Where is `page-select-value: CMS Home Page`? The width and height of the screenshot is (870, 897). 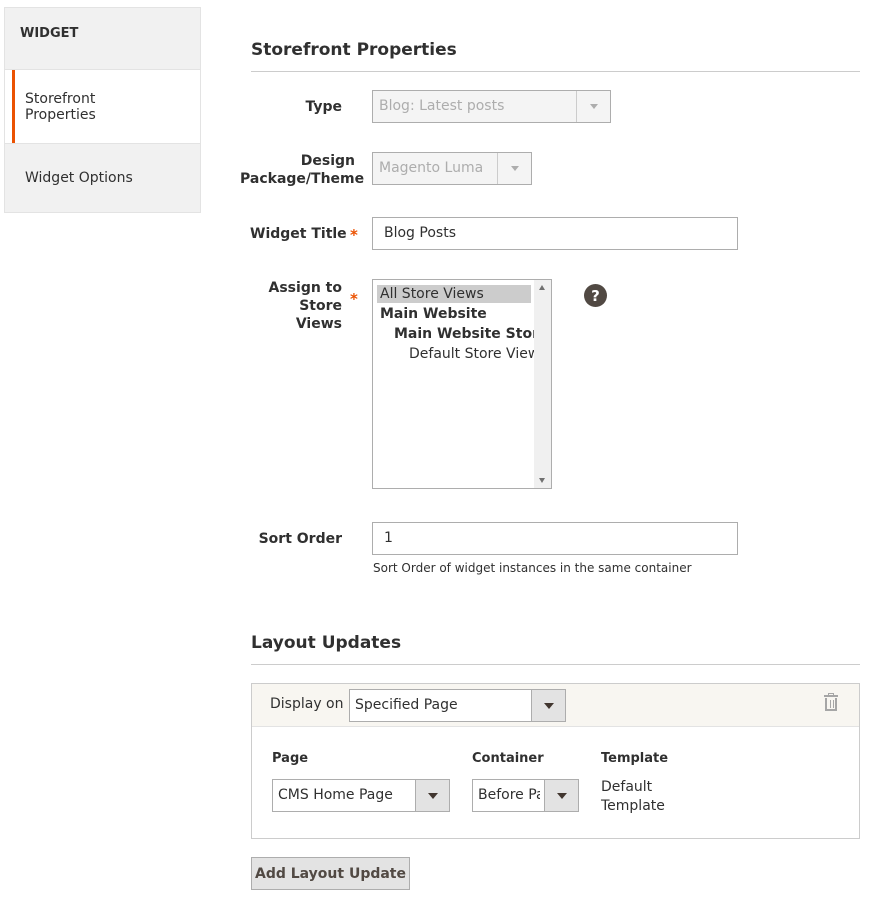 page-select-value: CMS Home Page is located at coordinates (335, 795).